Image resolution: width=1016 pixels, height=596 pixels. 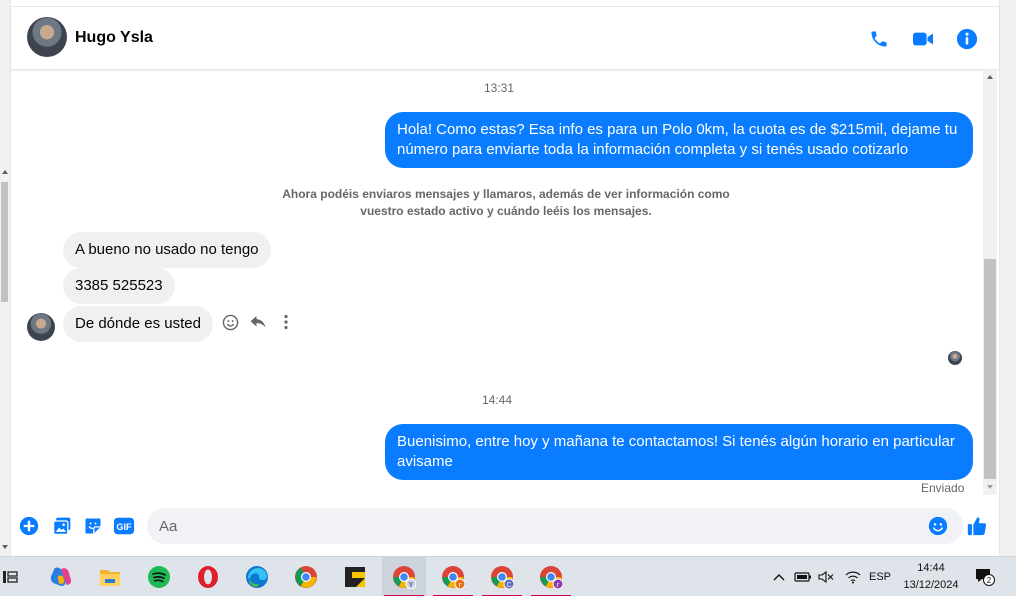 What do you see at coordinates (853, 576) in the screenshot?
I see `wifi-icon` at bounding box center [853, 576].